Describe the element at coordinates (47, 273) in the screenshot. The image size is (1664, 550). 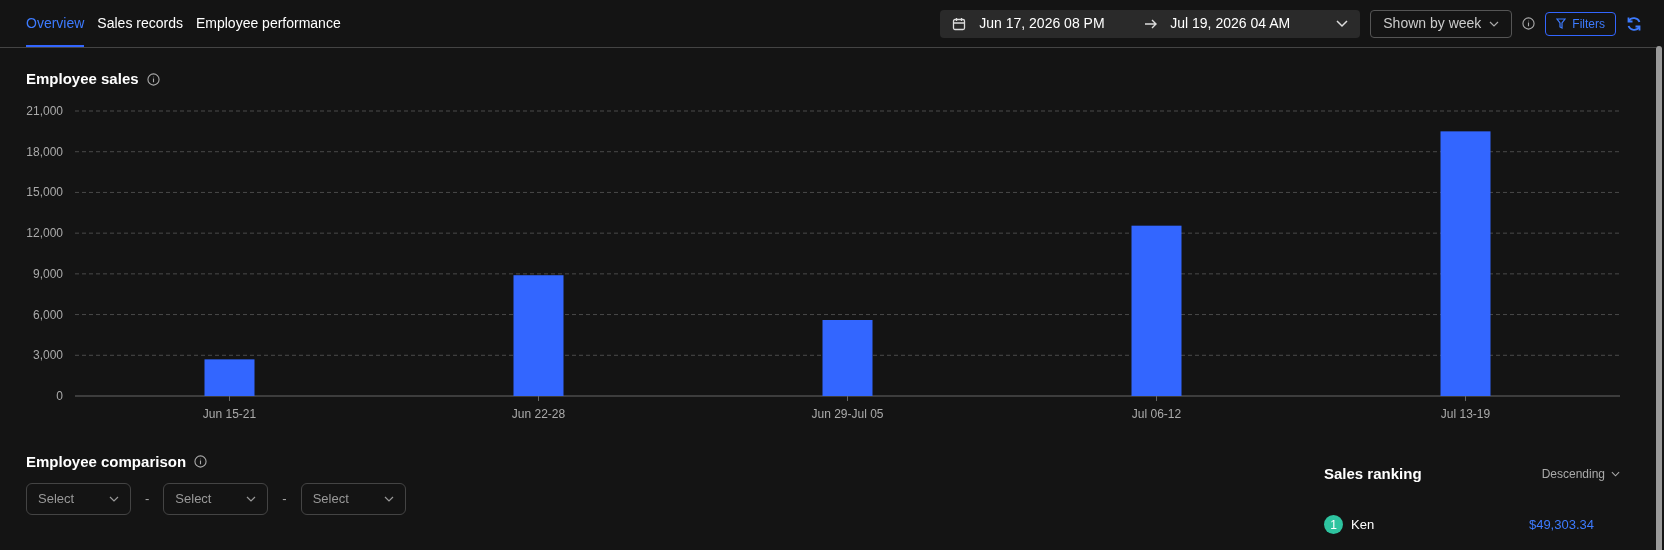
I see `axis-label: 9,000` at that location.